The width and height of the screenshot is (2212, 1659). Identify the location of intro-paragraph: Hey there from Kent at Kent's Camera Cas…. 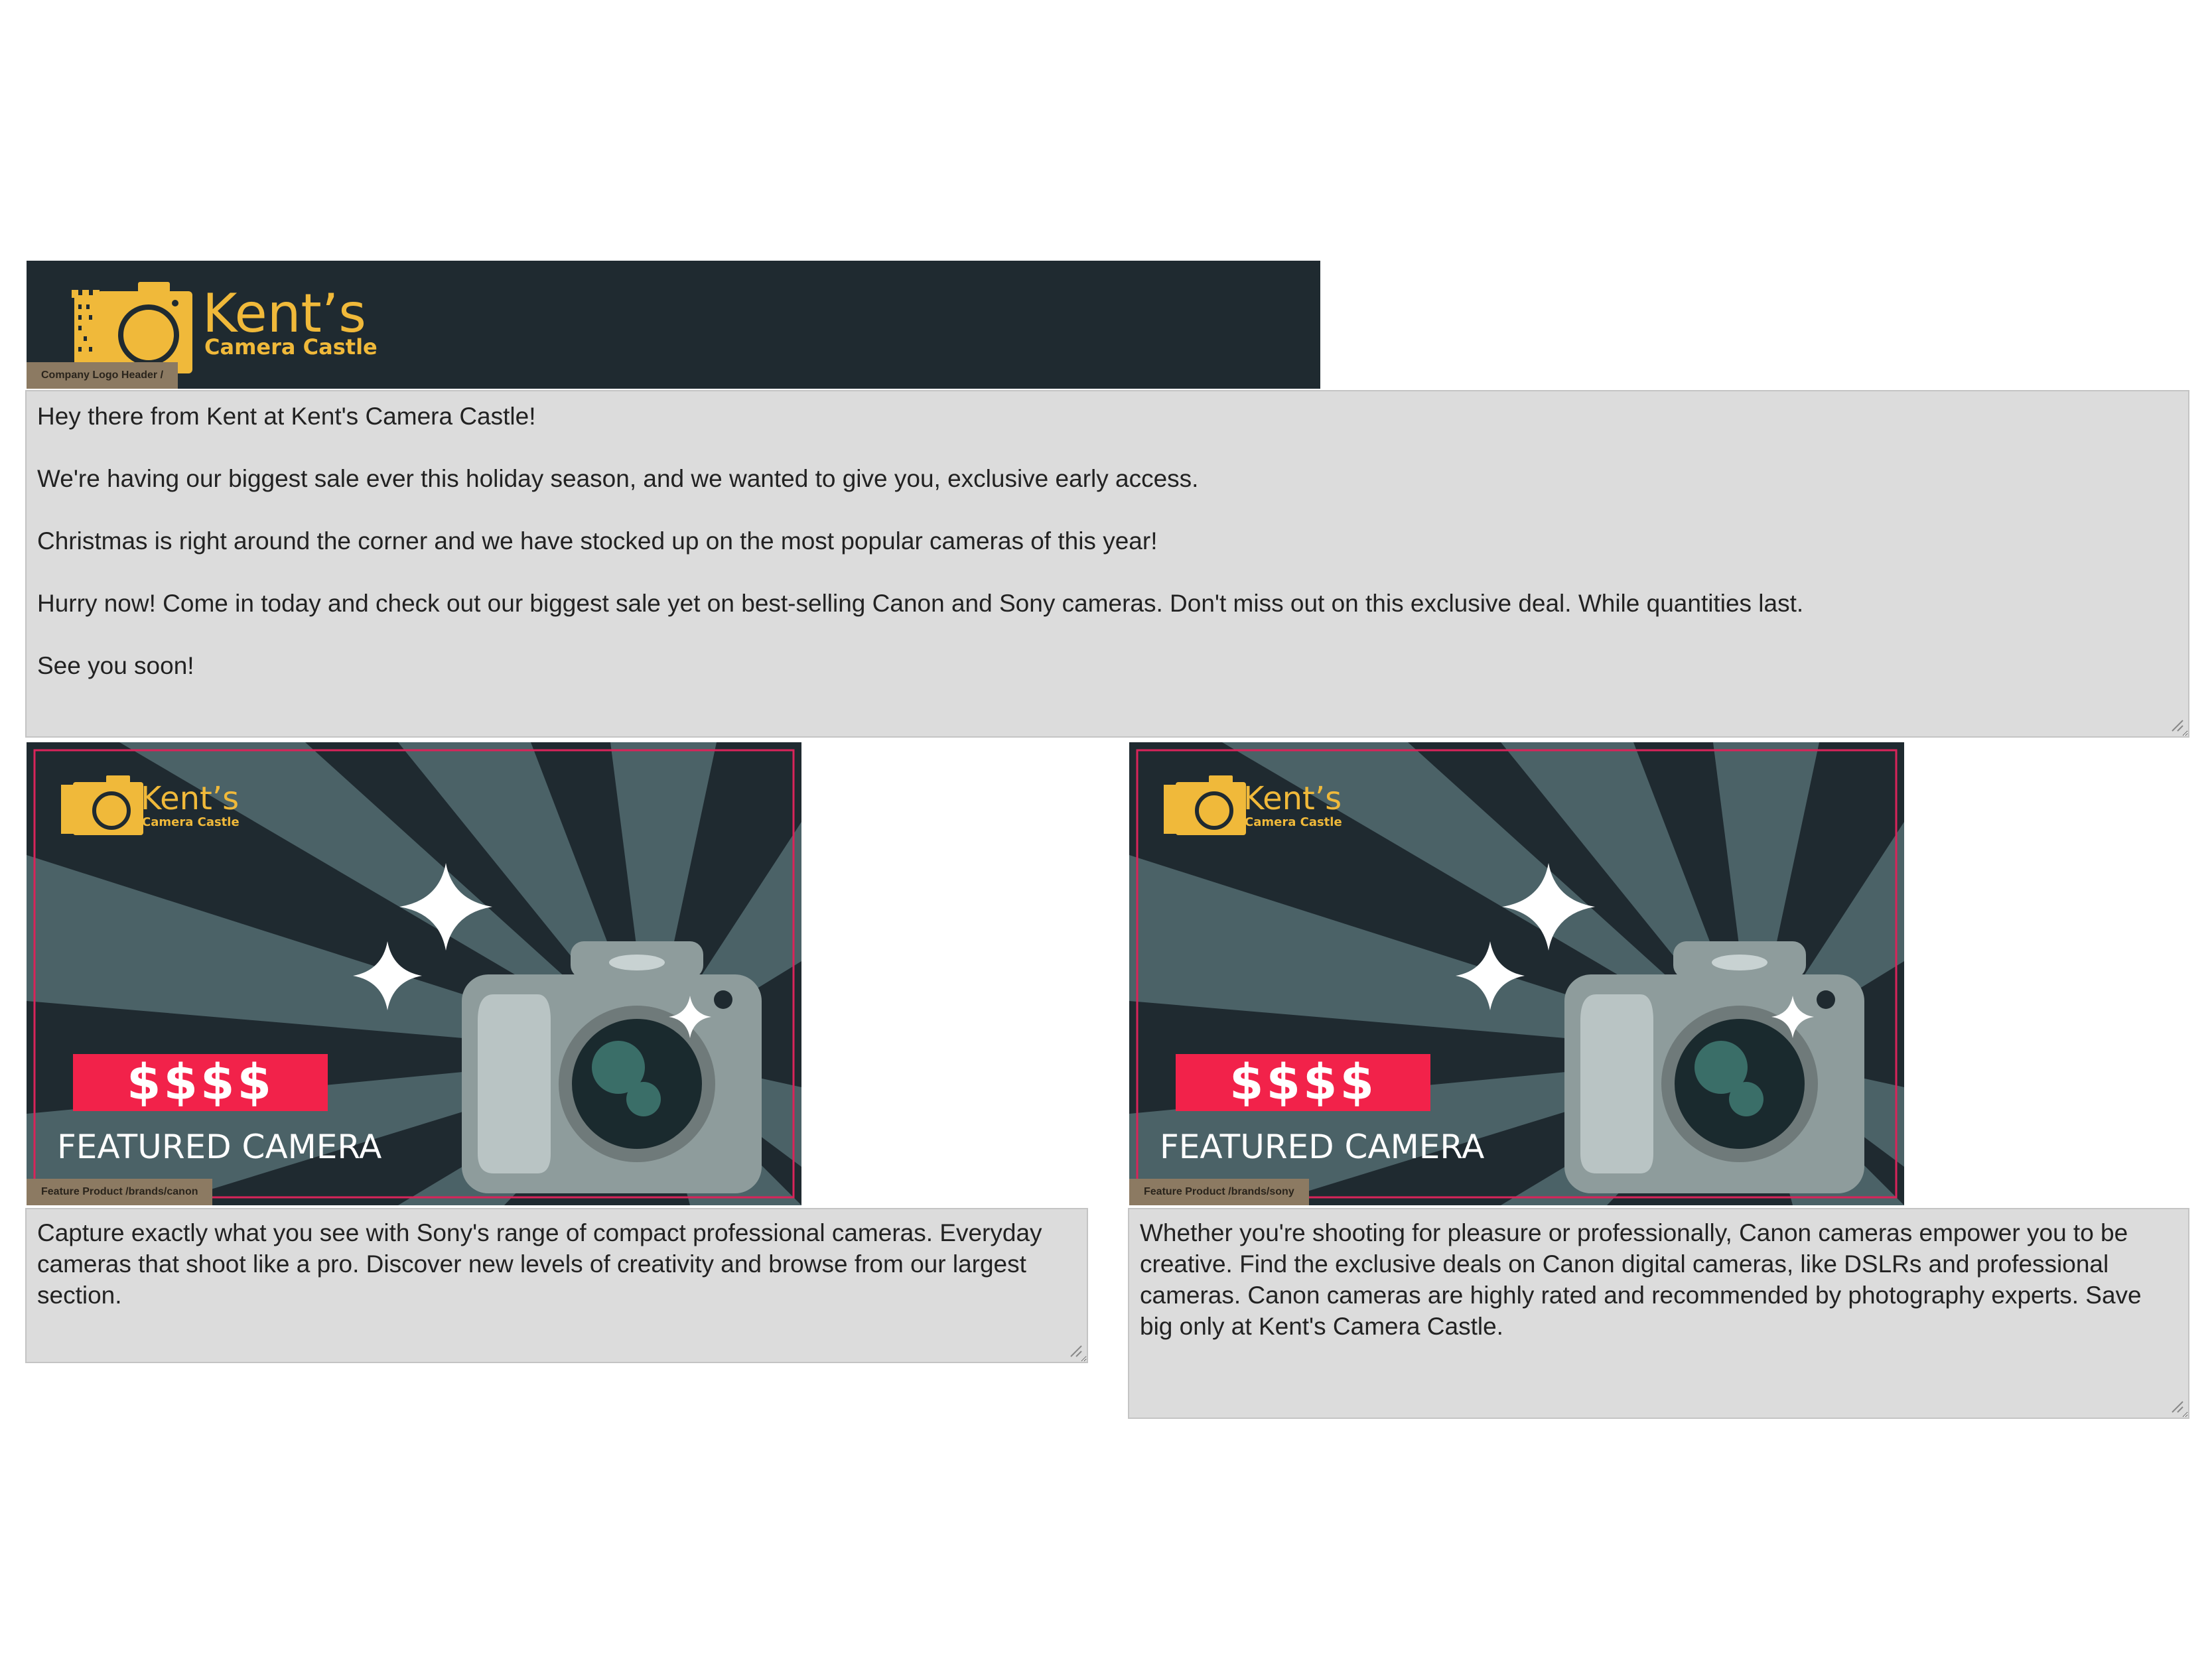
(286, 417).